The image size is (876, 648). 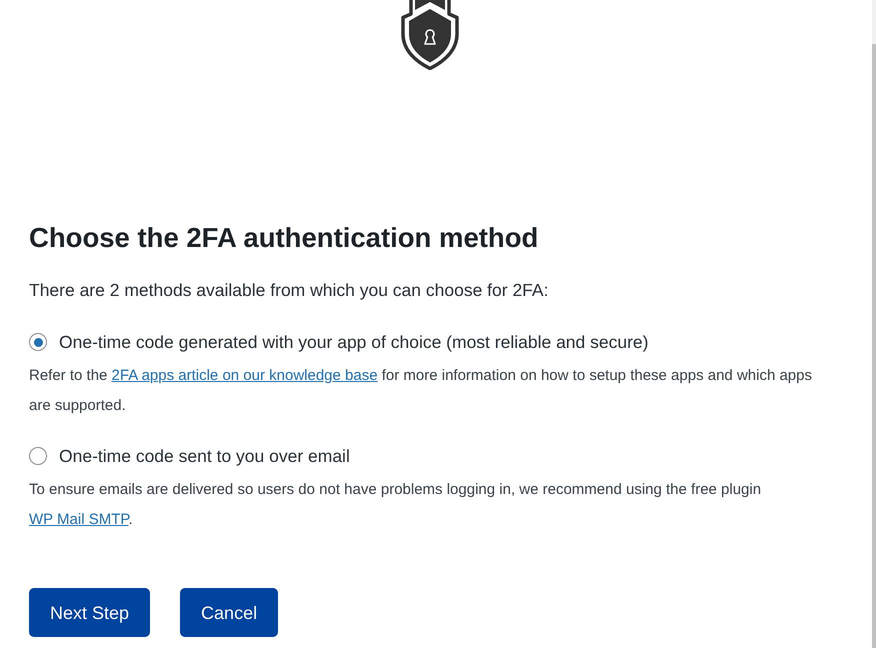 I want to click on option-label: One-time code generated with your app of choice (most reliable and secure), so click(x=353, y=342).